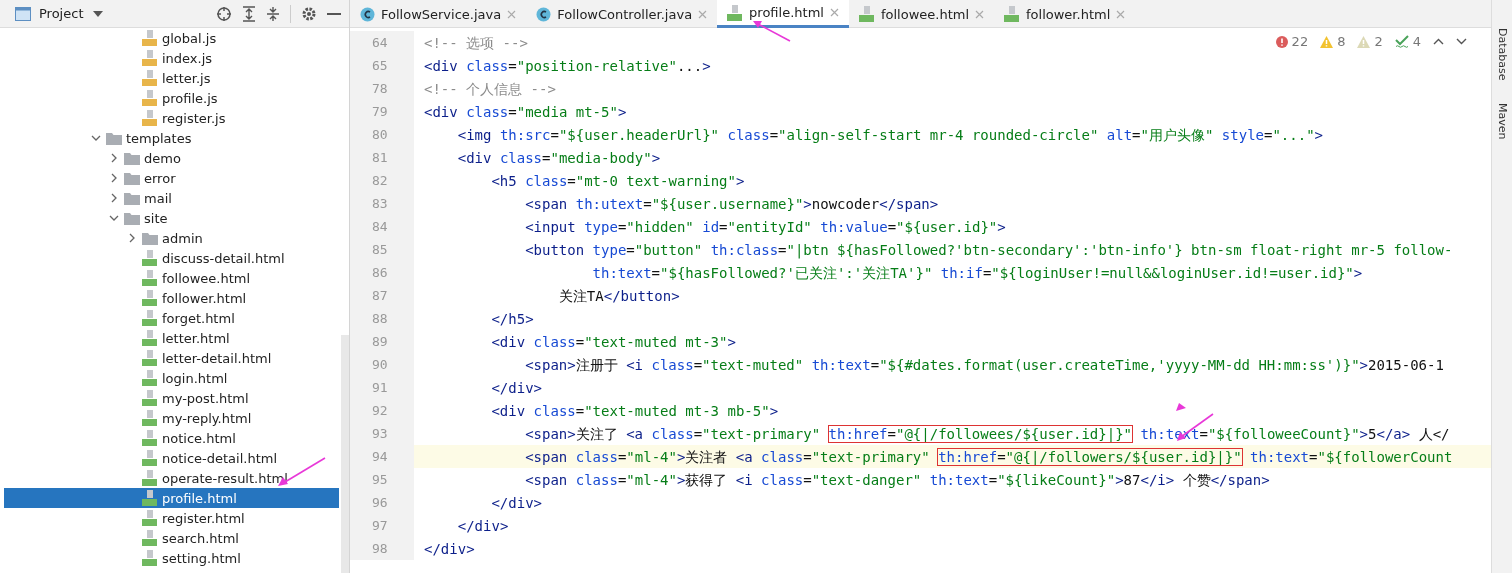 This screenshot has width=1512, height=573. Describe the element at coordinates (380, 134) in the screenshot. I see `line-number: 80` at that location.